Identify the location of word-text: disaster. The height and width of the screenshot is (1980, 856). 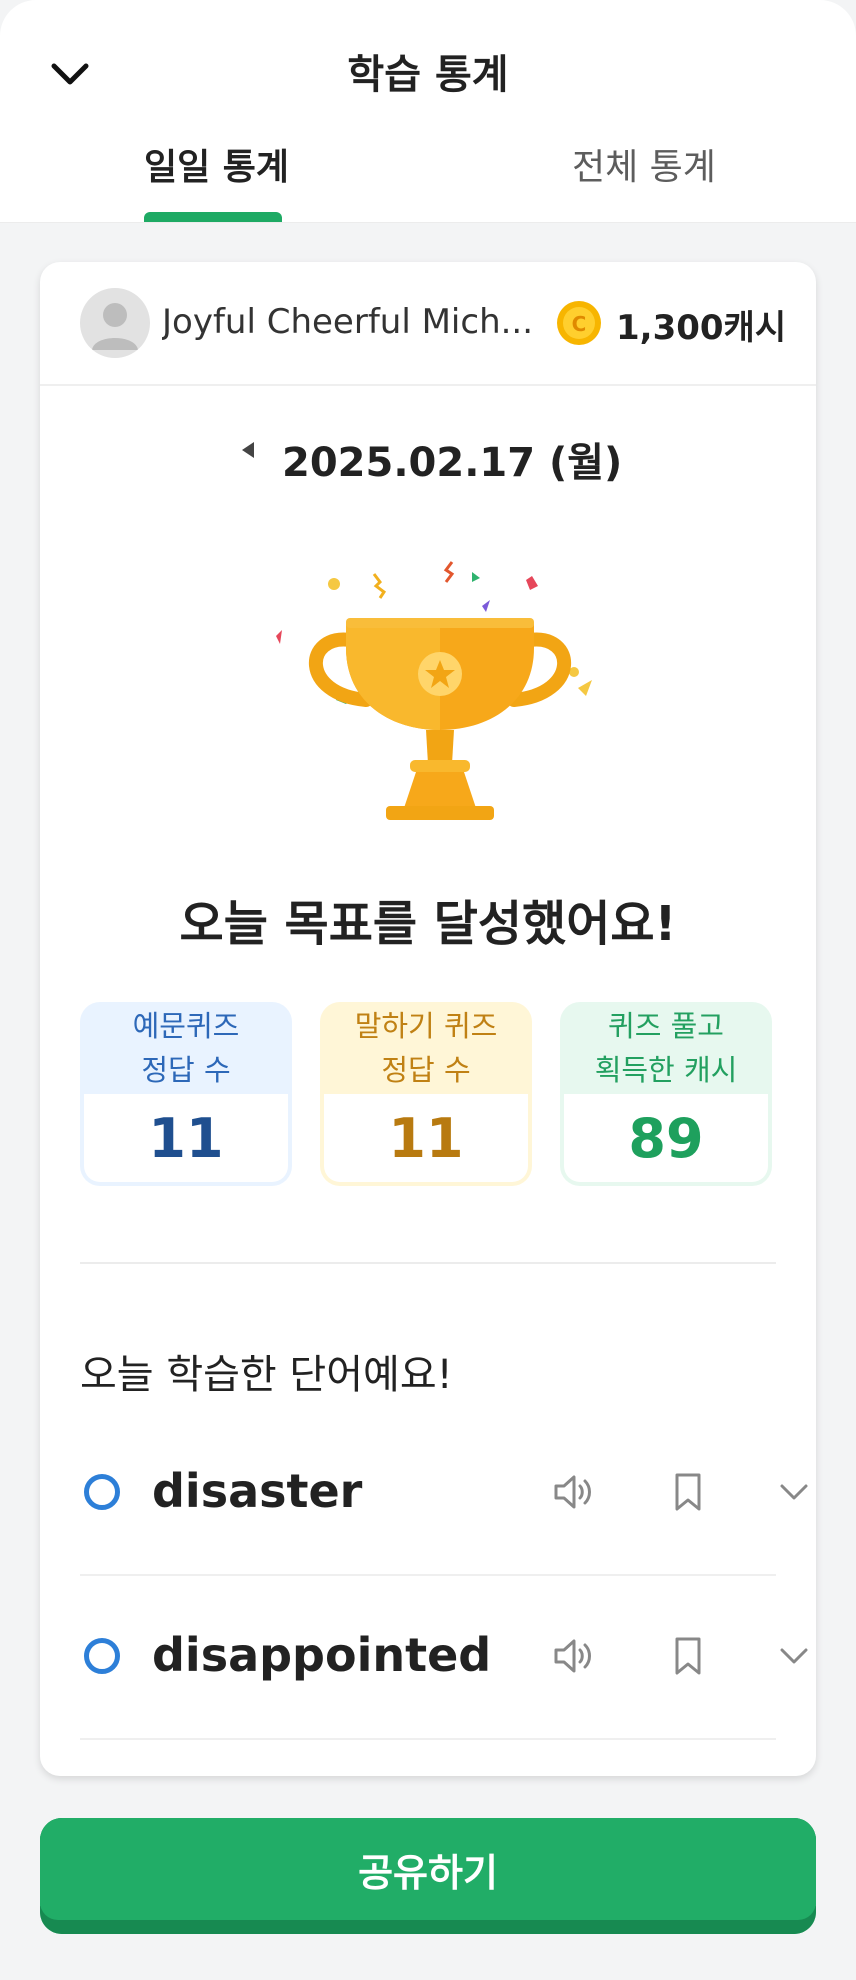
(257, 1491).